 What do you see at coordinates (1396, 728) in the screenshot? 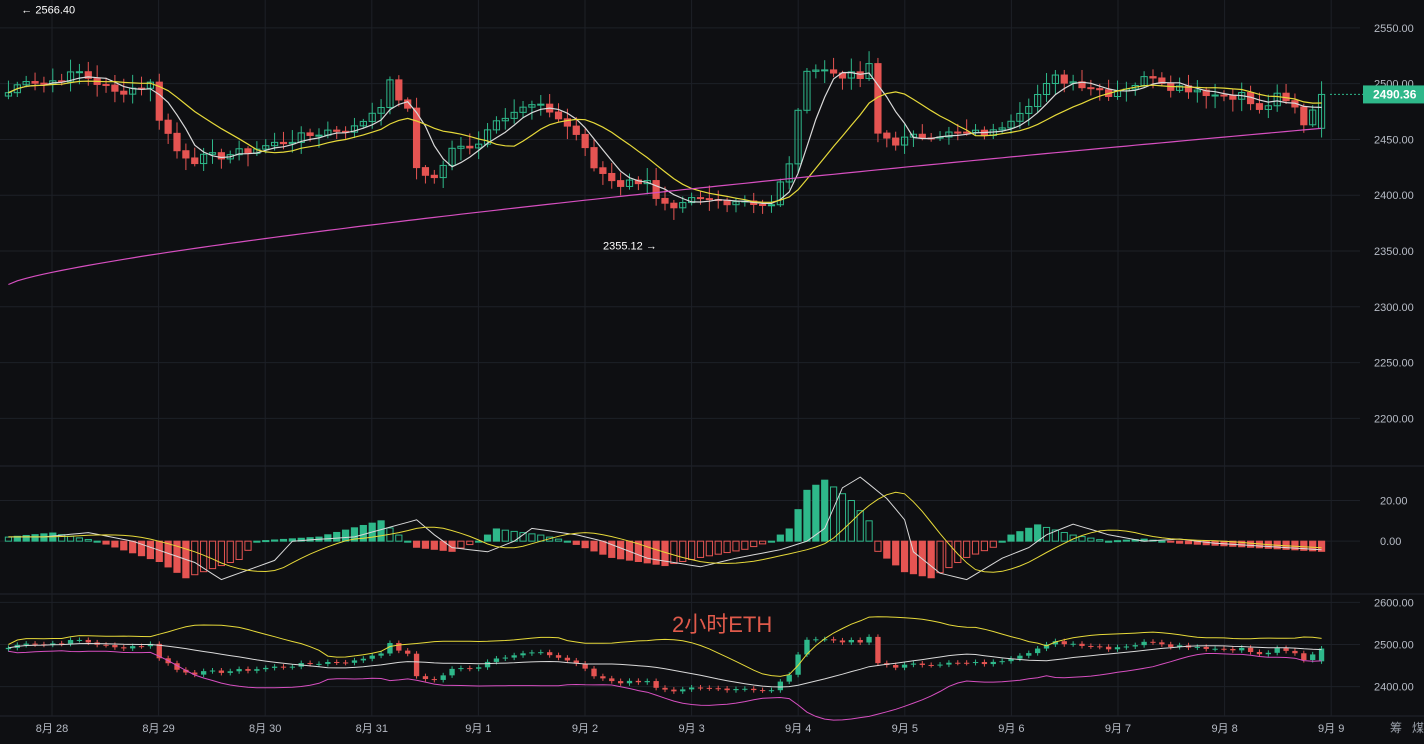
I see `chips-icon: 筹` at bounding box center [1396, 728].